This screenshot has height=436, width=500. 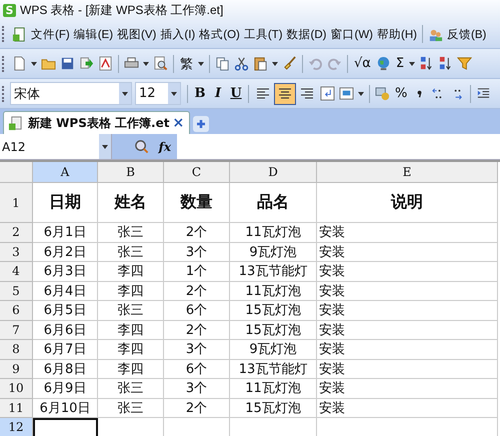 I want to click on table-cell: 1个, so click(x=197, y=272).